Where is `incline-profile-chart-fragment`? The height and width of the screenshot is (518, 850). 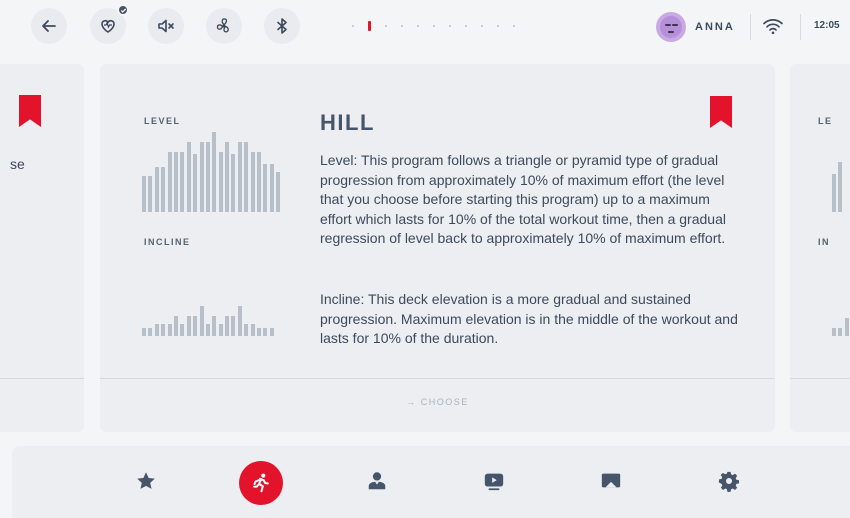
incline-profile-chart-fragment is located at coordinates (841, 326).